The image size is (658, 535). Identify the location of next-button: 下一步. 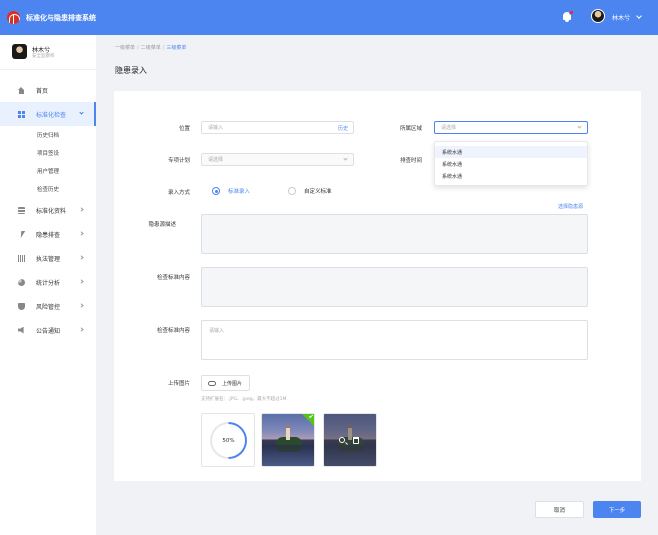
(617, 509).